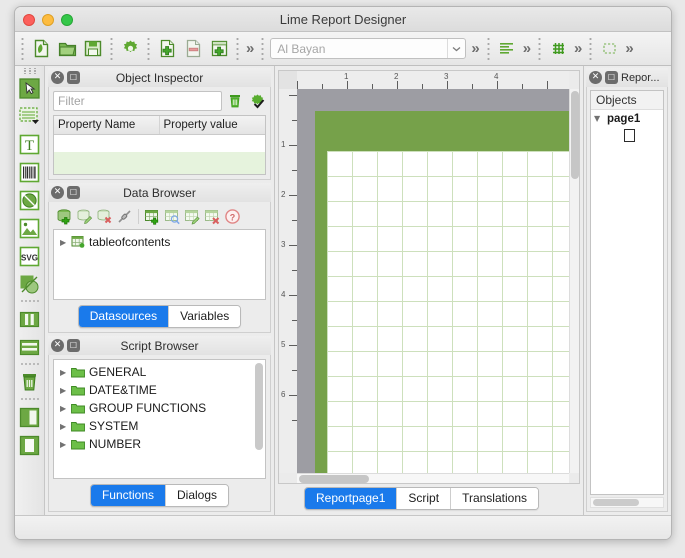 The height and width of the screenshot is (558, 685). Describe the element at coordinates (159, 408) in the screenshot. I see `tree-item-group-functions: ▶ GROUP FUNCTIONS` at that location.